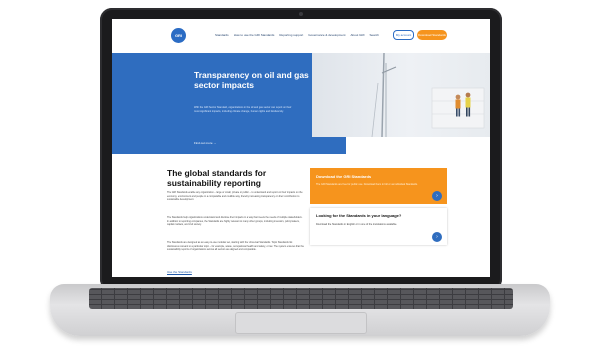 This screenshot has height=352, width=602. I want to click on nav-link-standards: Standards, so click(222, 35).